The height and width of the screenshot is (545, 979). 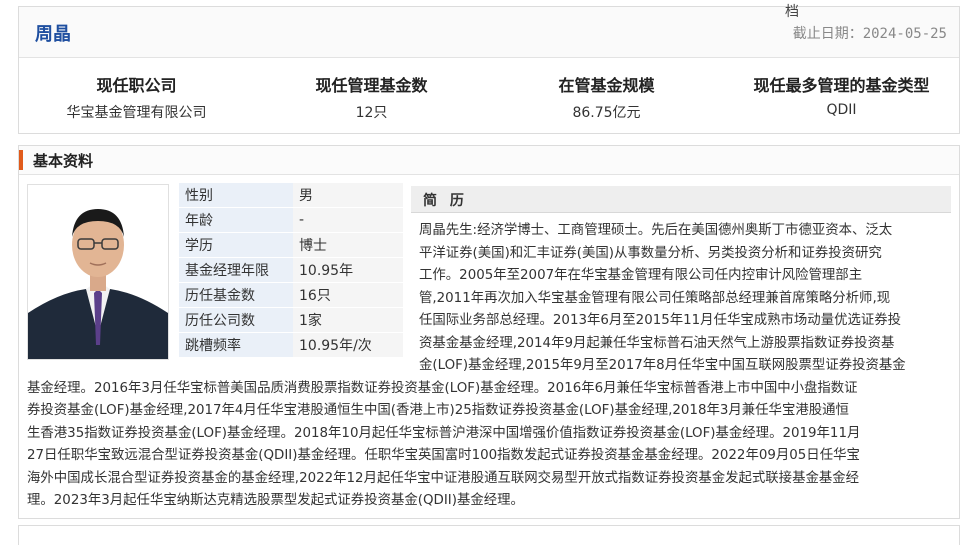 What do you see at coordinates (371, 96) in the screenshot?
I see `stat-funds-managed: 现任管理基金数 12只` at bounding box center [371, 96].